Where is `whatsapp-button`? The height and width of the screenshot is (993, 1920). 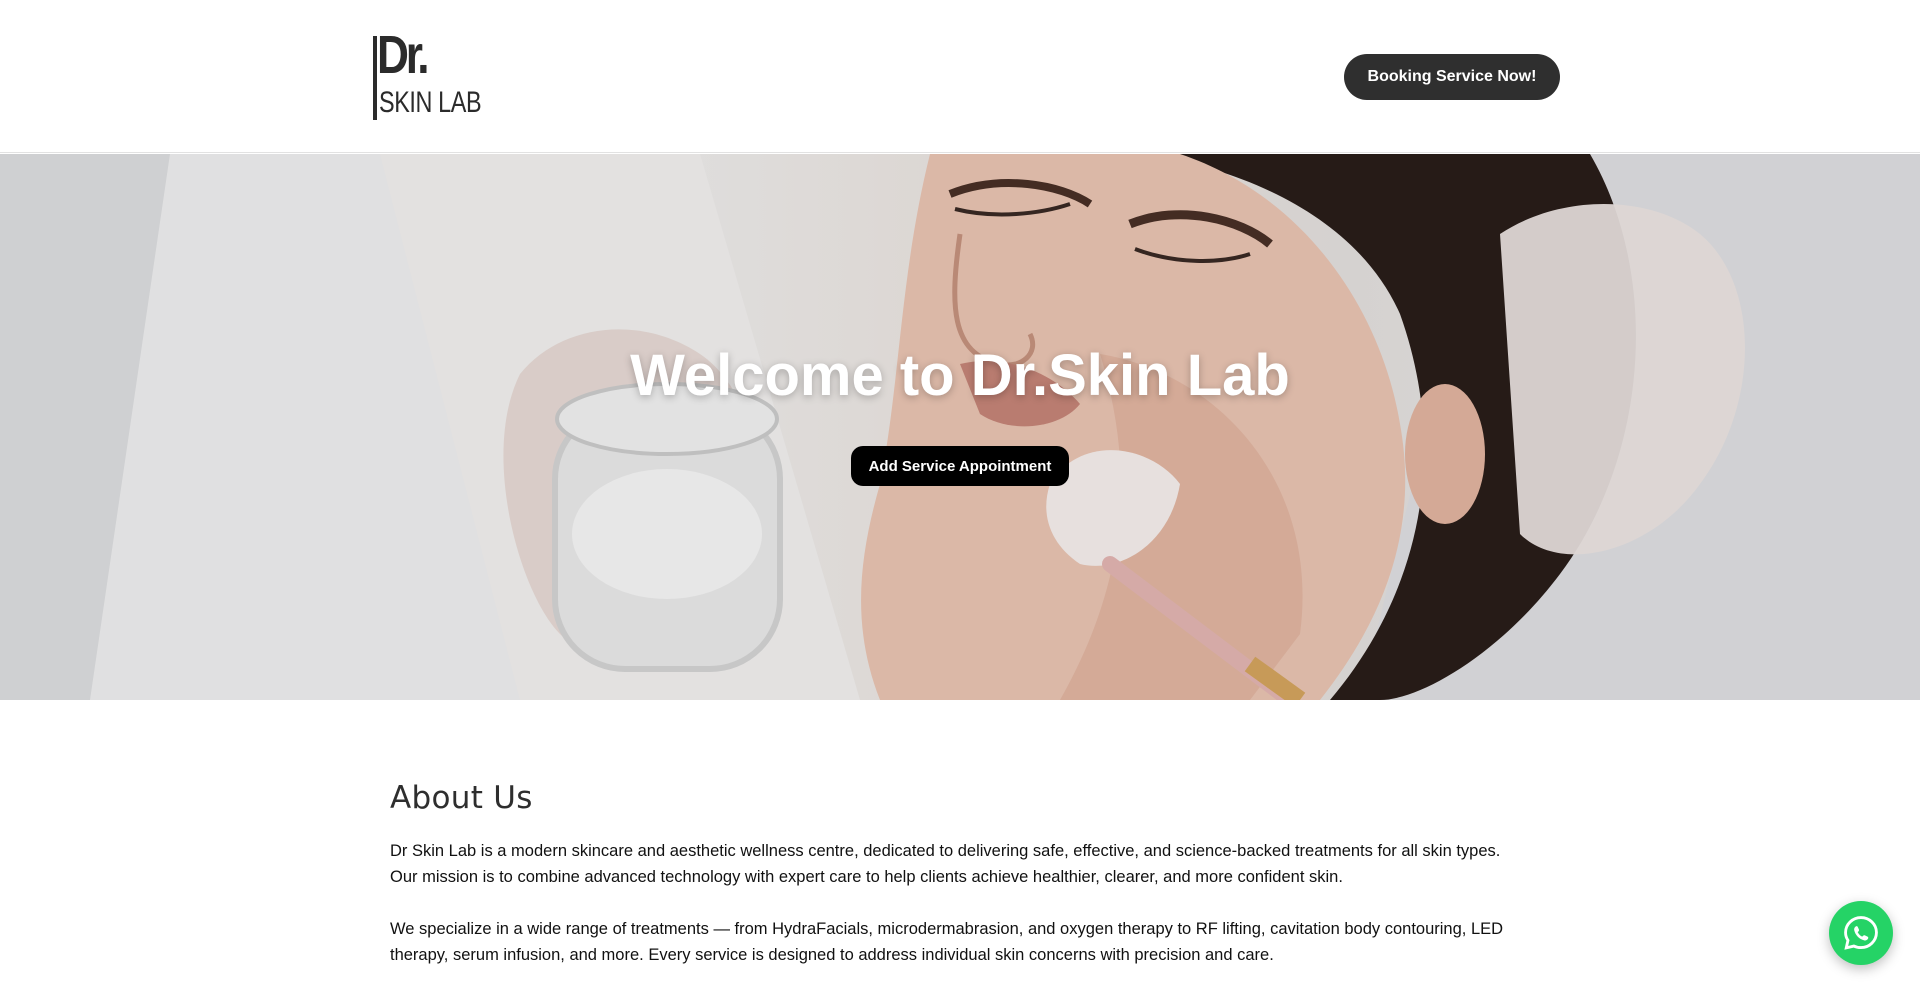 whatsapp-button is located at coordinates (1861, 933).